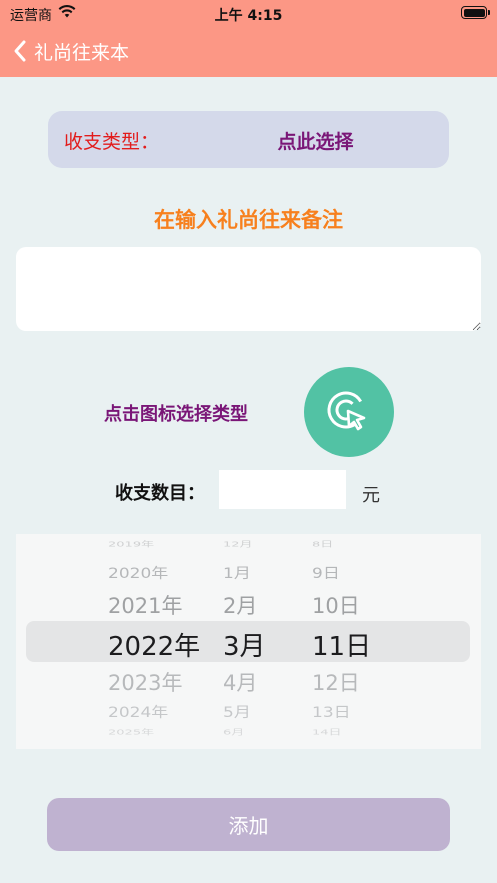  Describe the element at coordinates (336, 682) in the screenshot. I see `day-option: 12日` at that location.